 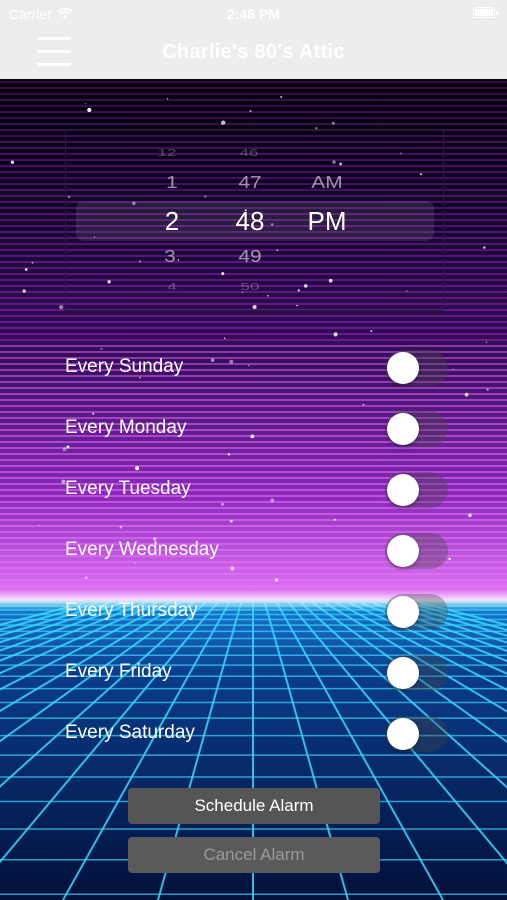 What do you see at coordinates (126, 427) in the screenshot?
I see `day-label: Every Monday` at bounding box center [126, 427].